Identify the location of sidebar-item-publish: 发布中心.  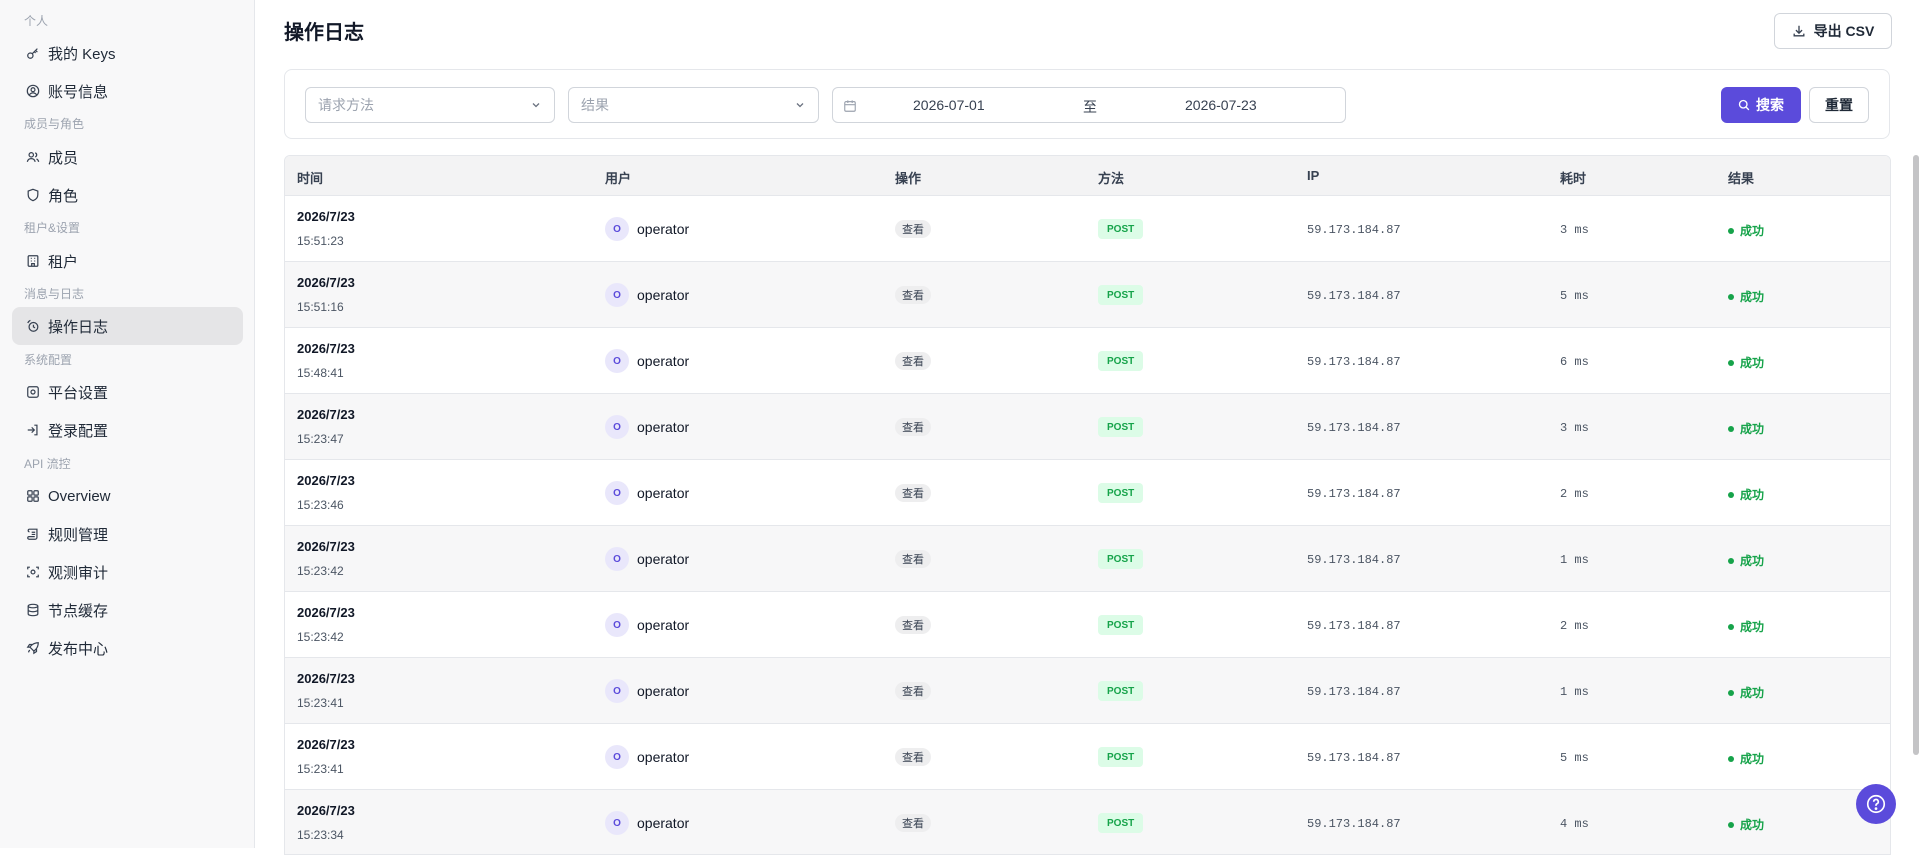
(127, 648).